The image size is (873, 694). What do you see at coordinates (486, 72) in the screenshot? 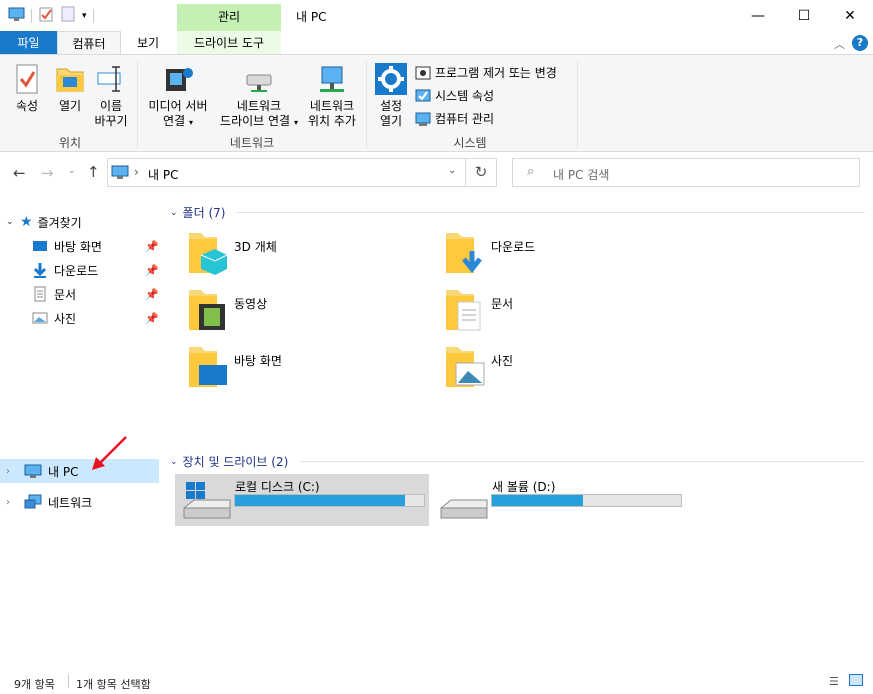
I see `uninstall-program-button: 프로그램 제거 또는 변경` at bounding box center [486, 72].